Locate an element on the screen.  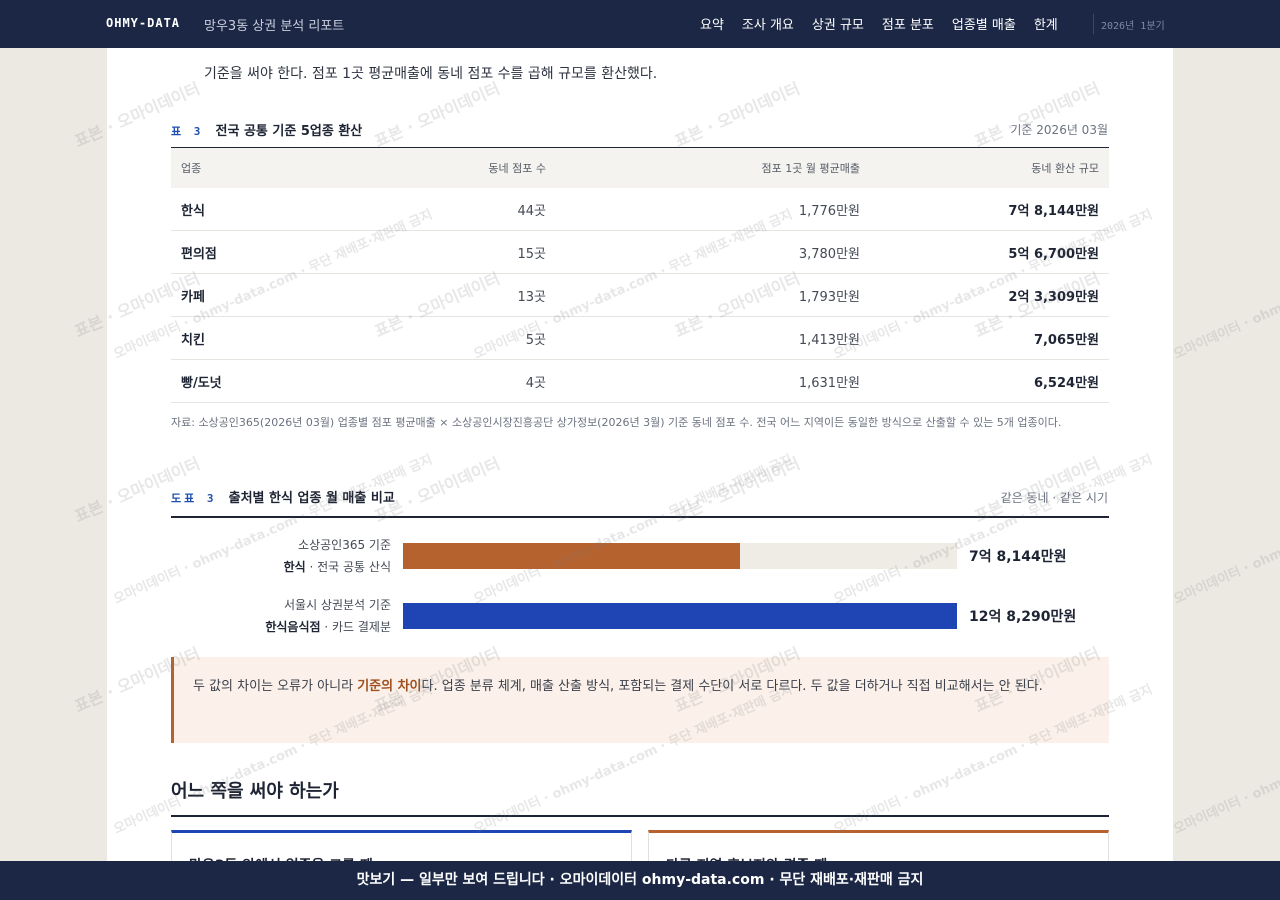
nav-summary: 요약 is located at coordinates (712, 23).